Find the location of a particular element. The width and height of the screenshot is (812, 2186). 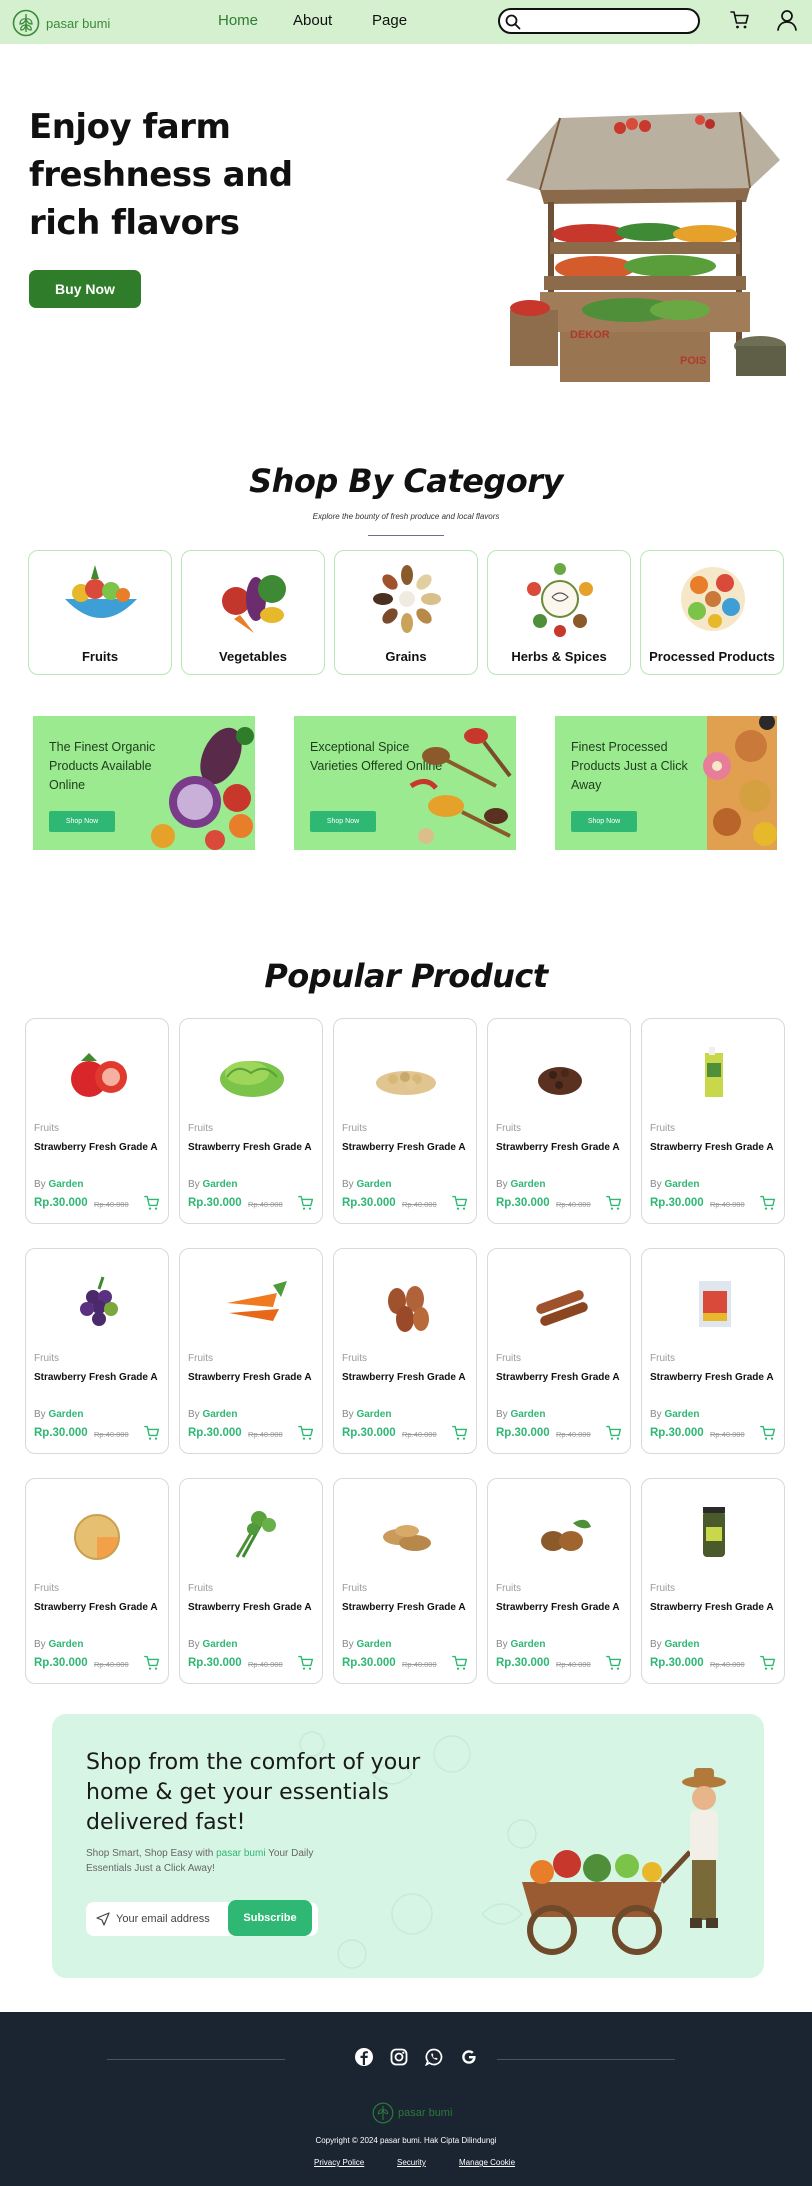

brand-logo: pasar bumi is located at coordinates (61, 23).